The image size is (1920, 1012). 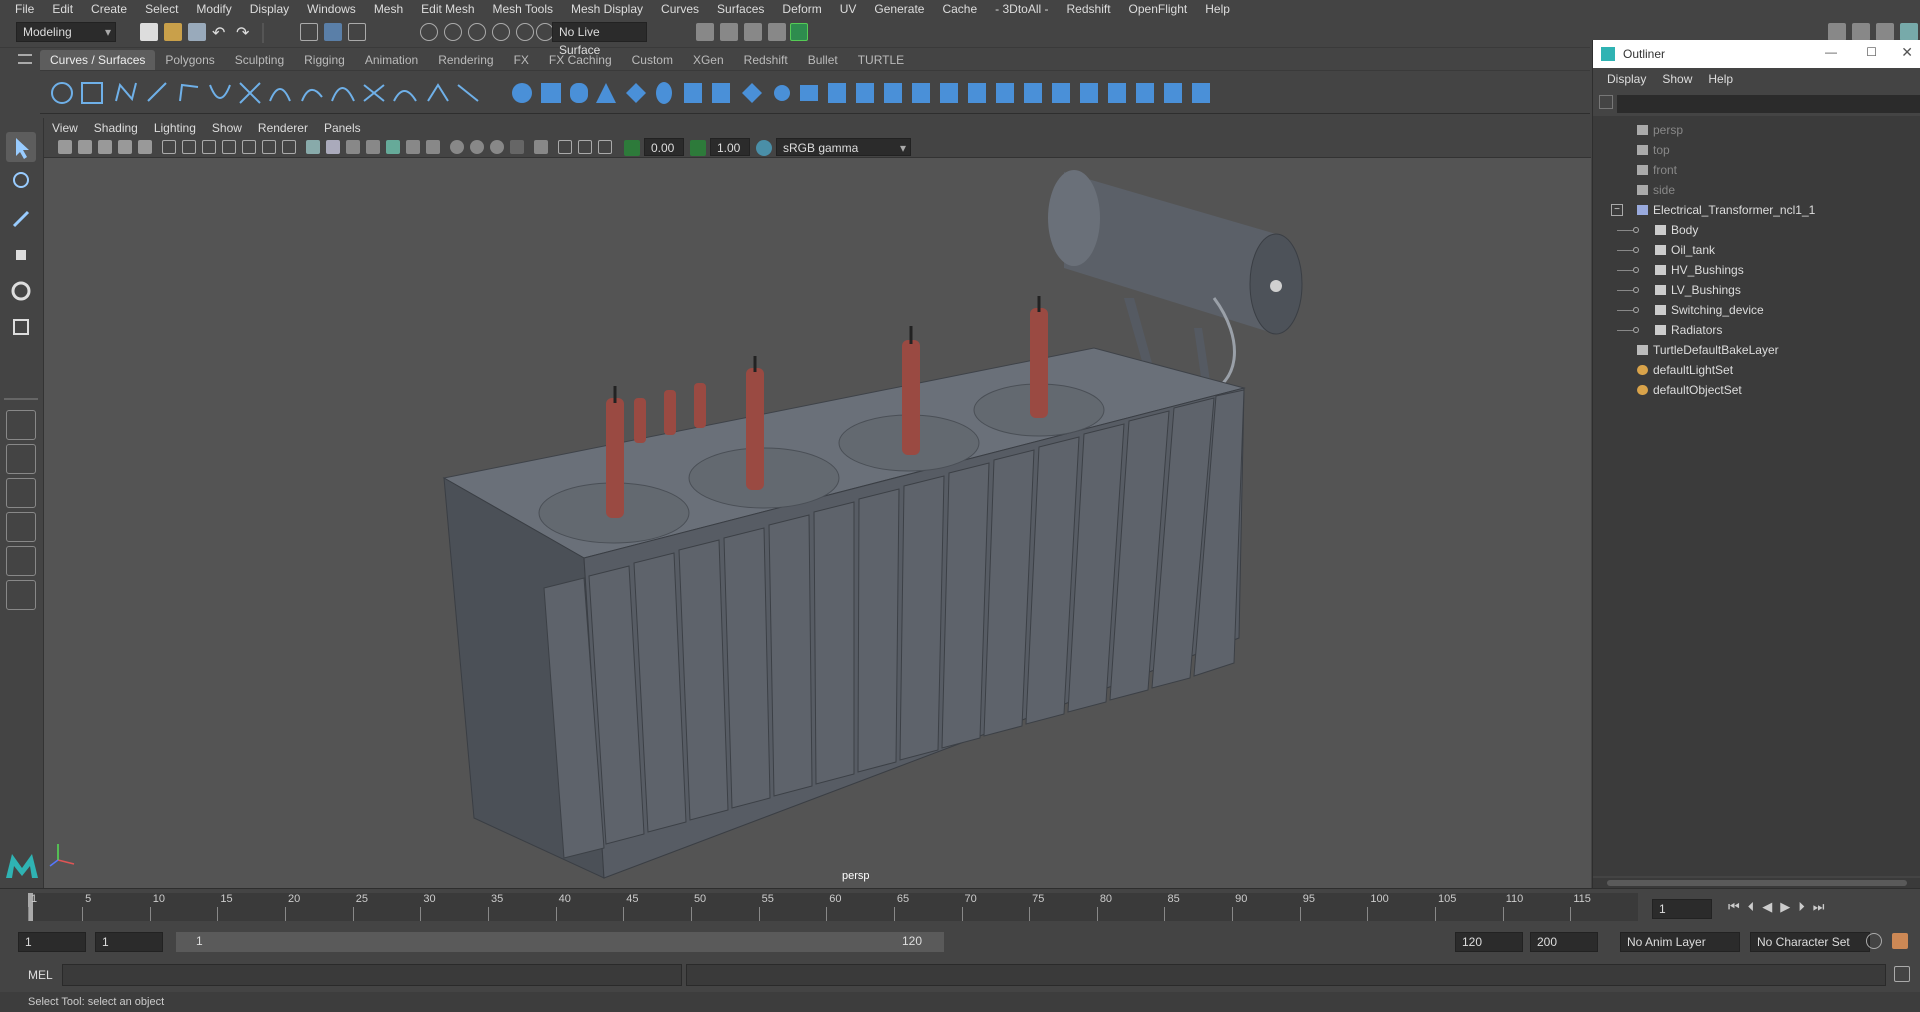 I want to click on sculpt-surface-icon, so click(x=1201, y=93).